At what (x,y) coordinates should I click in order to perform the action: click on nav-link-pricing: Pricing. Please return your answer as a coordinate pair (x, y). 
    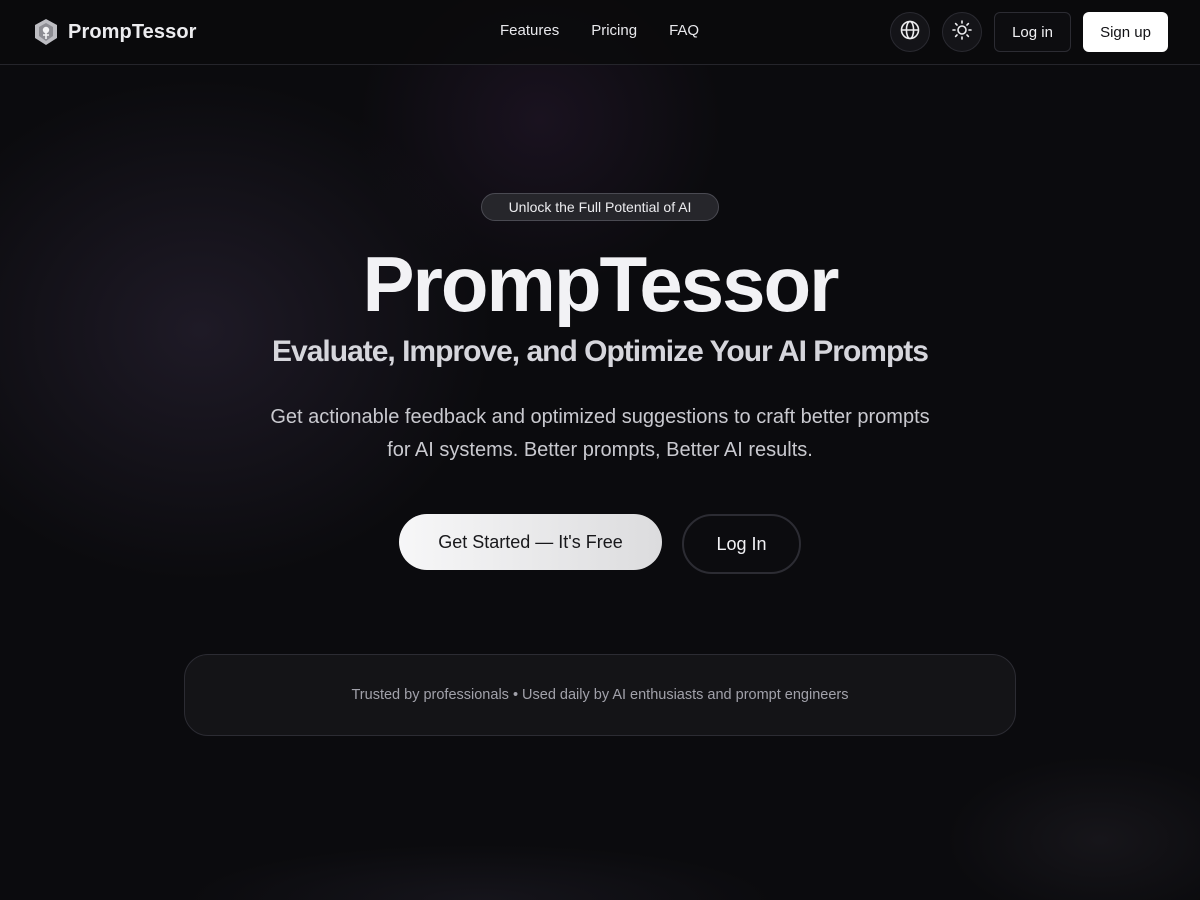
    Looking at the image, I should click on (614, 30).